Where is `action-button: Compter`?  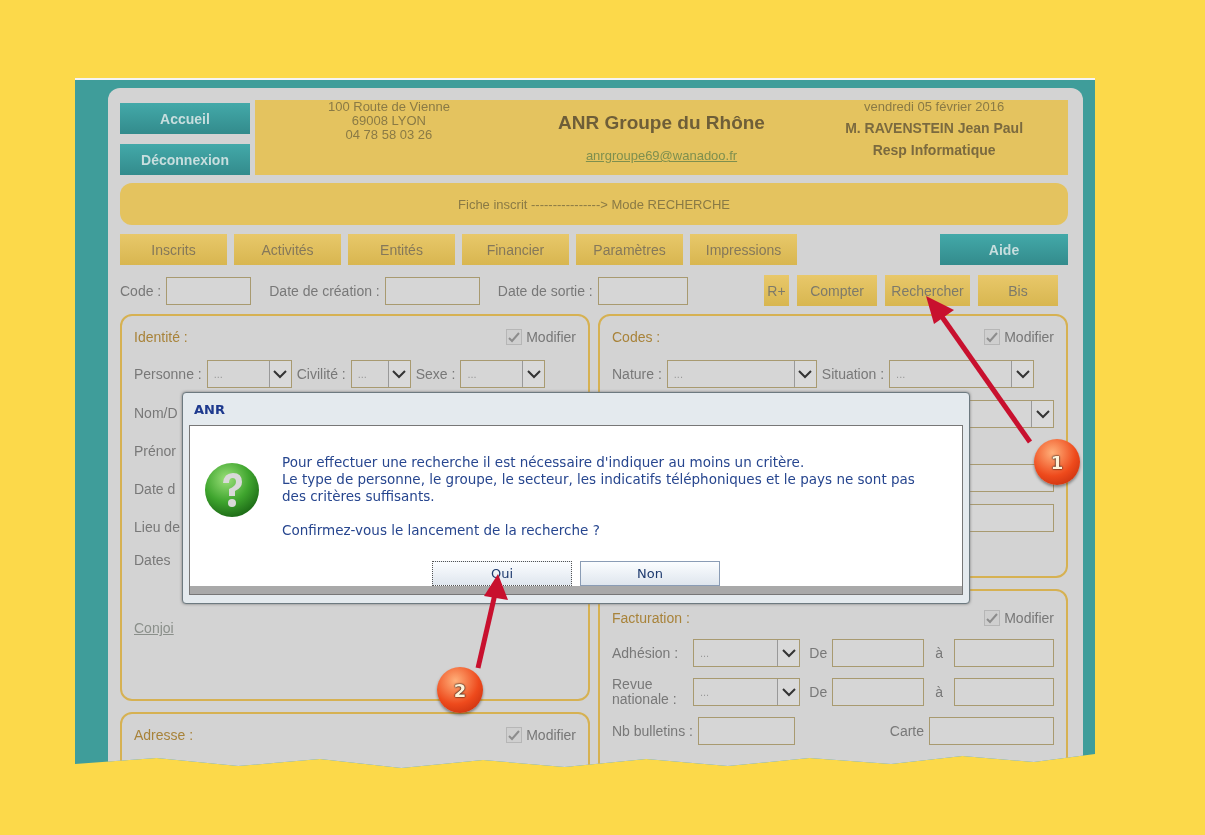 action-button: Compter is located at coordinates (837, 290).